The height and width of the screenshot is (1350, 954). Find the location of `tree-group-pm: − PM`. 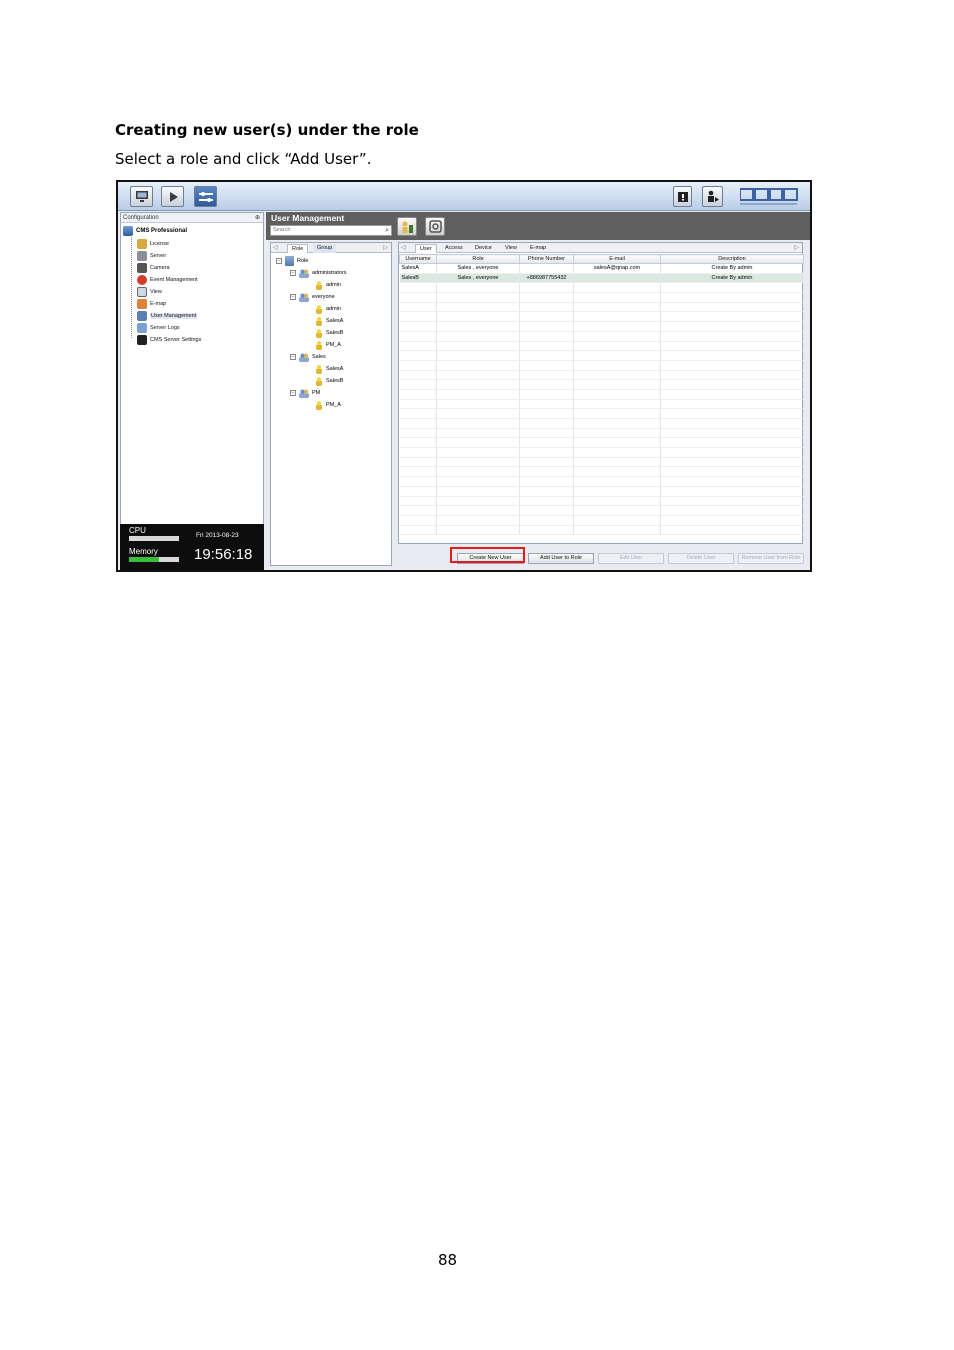

tree-group-pm: − PM is located at coordinates (305, 393).